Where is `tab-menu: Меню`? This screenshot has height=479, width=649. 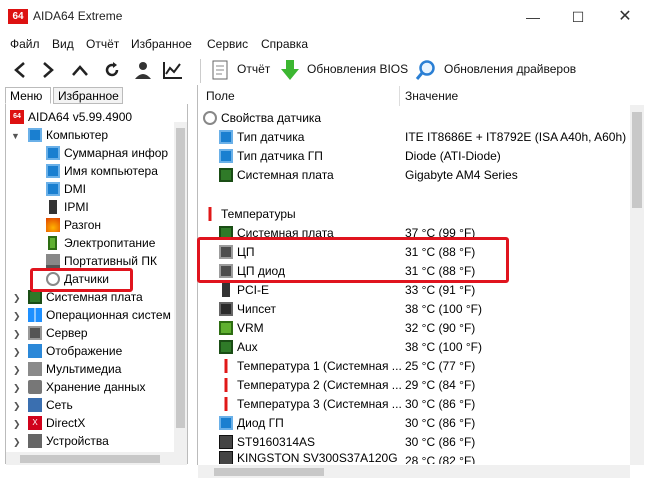 tab-menu: Меню is located at coordinates (28, 95).